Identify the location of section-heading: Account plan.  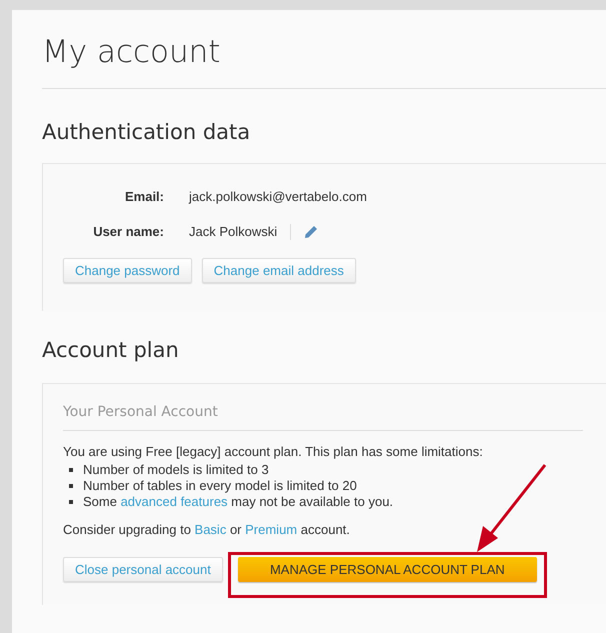
(111, 350).